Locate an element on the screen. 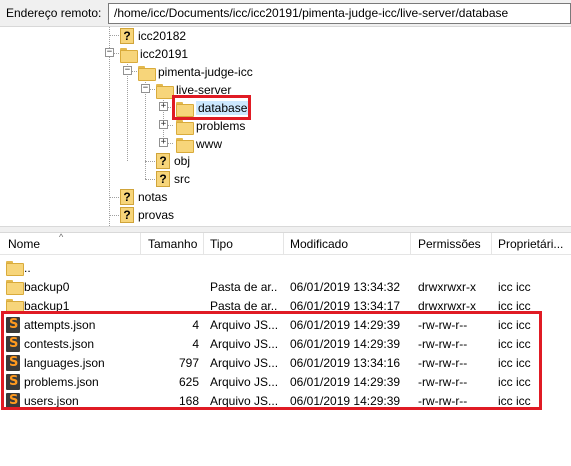 The height and width of the screenshot is (466, 571). tree-item-www: www is located at coordinates (199, 144).